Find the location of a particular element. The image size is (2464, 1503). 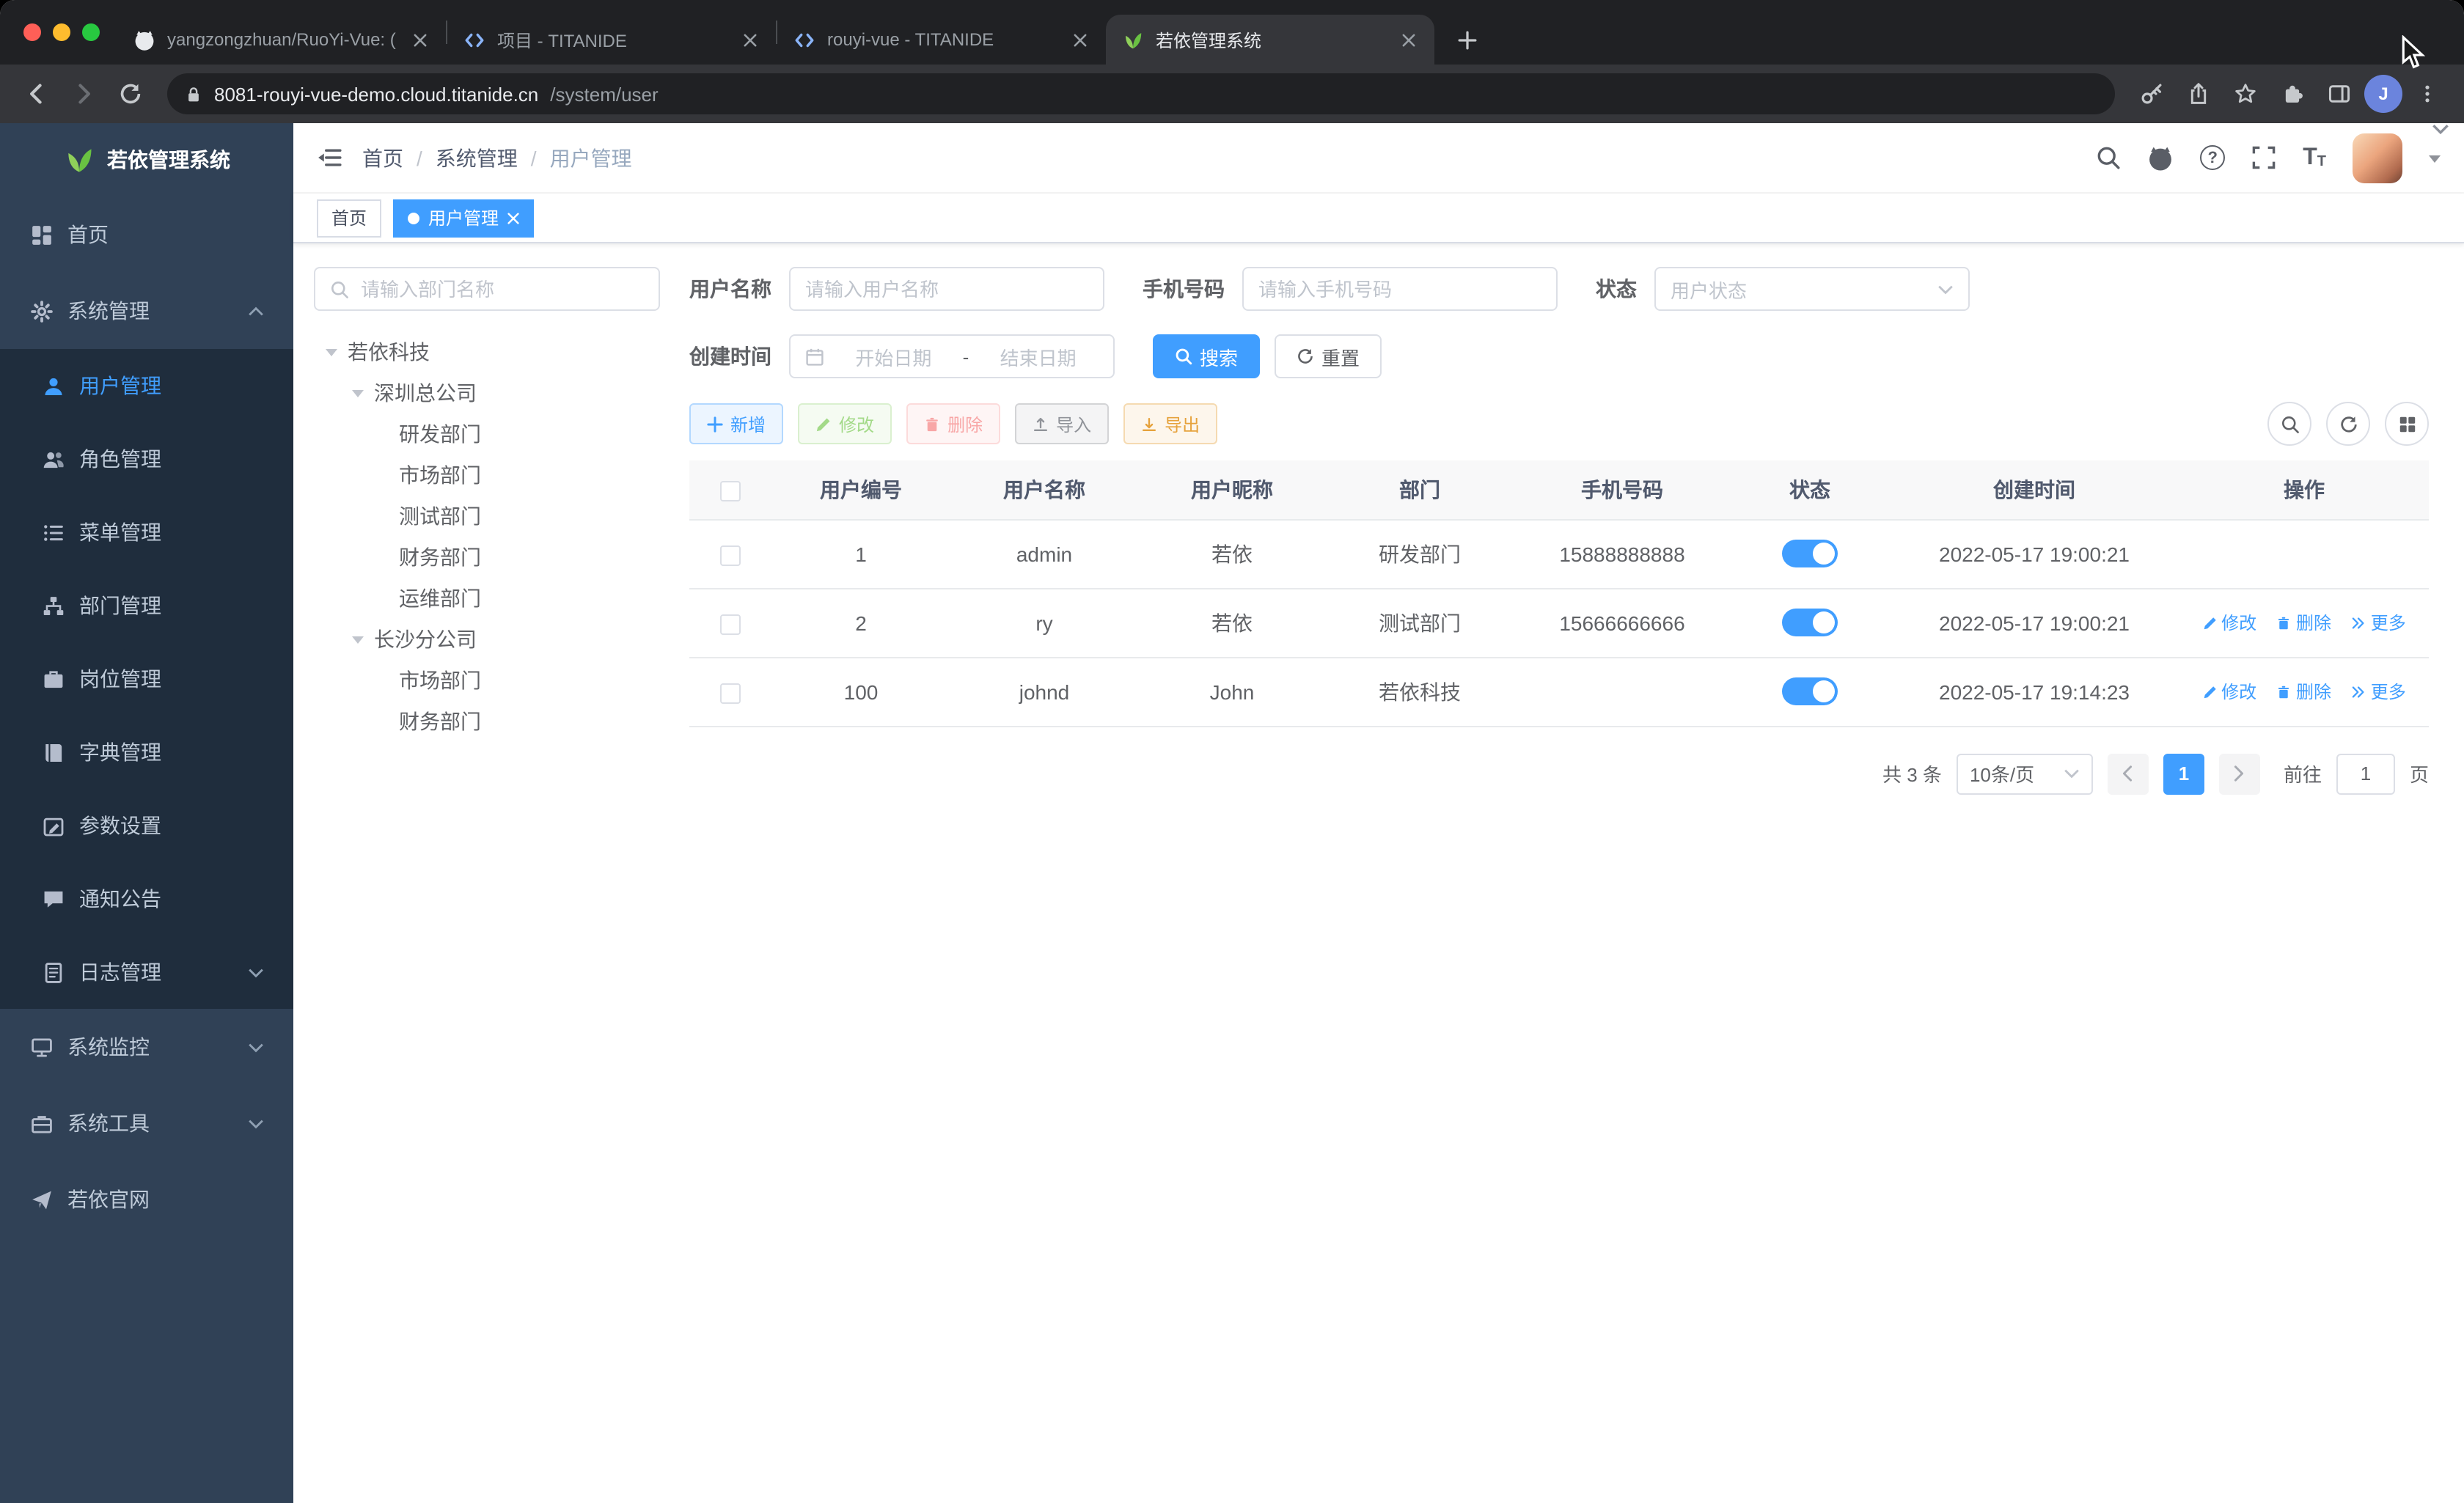

date-range-picker: 开始日期 - 结束日期 is located at coordinates (952, 356).